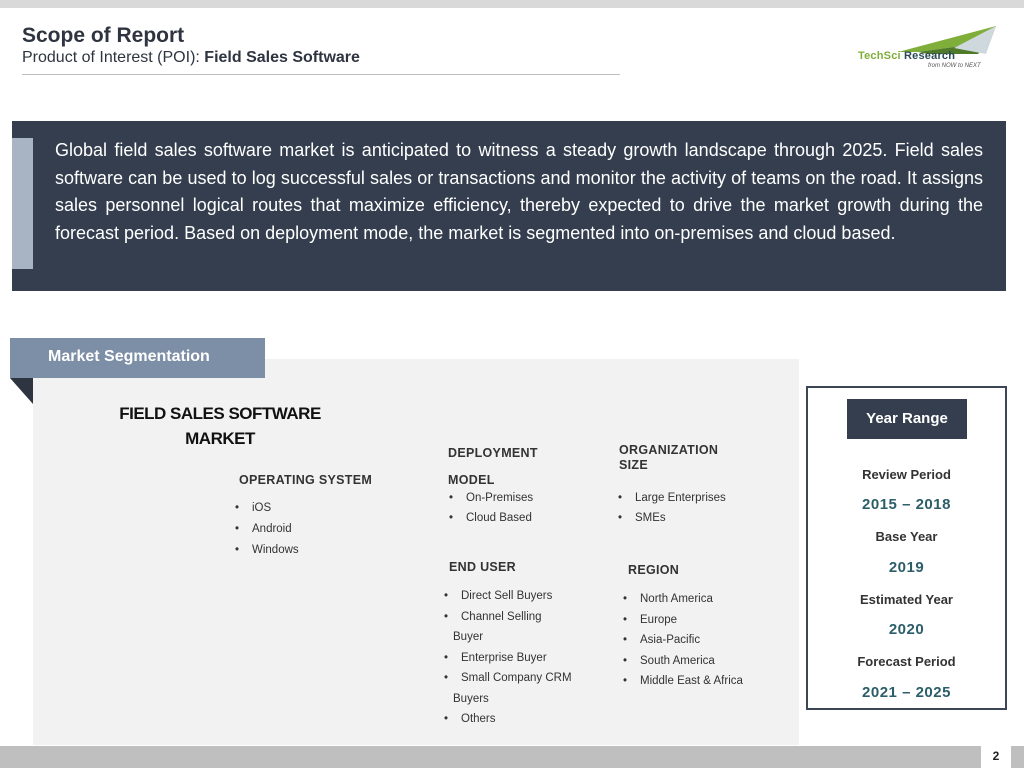 The image size is (1024, 768). Describe the element at coordinates (22, 203) in the screenshot. I see `intro-accent-tab` at that location.